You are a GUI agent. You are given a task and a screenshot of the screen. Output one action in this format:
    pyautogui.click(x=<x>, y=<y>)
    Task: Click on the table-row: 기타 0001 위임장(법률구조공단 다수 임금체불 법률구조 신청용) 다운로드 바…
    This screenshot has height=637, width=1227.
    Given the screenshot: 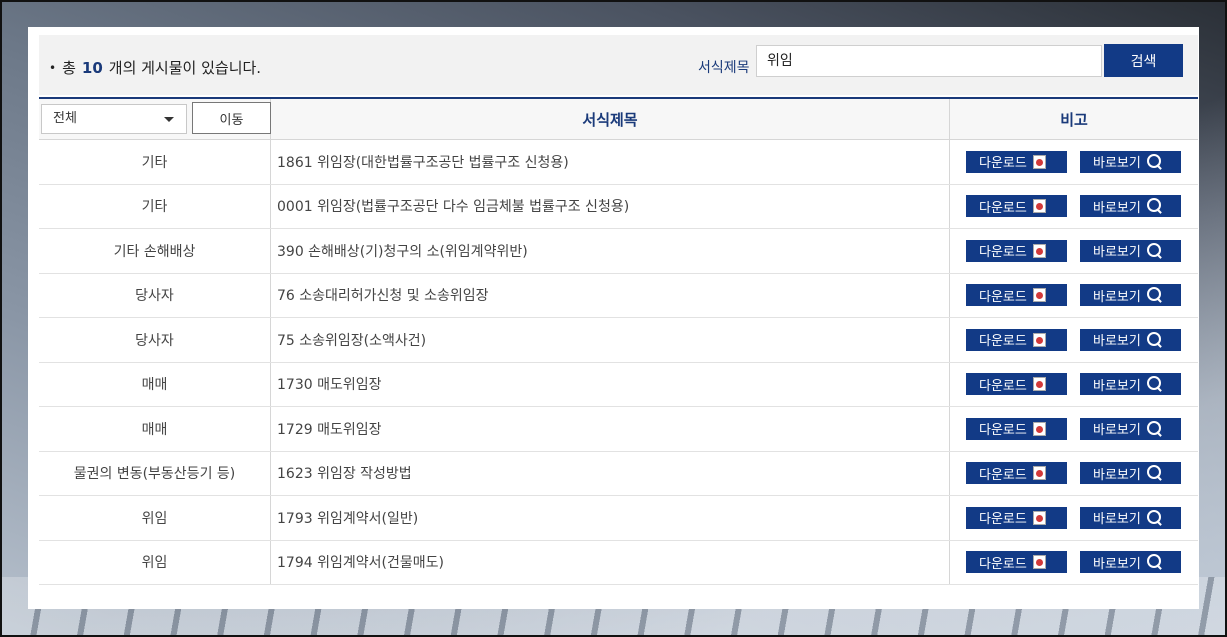 What is the action you would take?
    pyautogui.click(x=618, y=206)
    